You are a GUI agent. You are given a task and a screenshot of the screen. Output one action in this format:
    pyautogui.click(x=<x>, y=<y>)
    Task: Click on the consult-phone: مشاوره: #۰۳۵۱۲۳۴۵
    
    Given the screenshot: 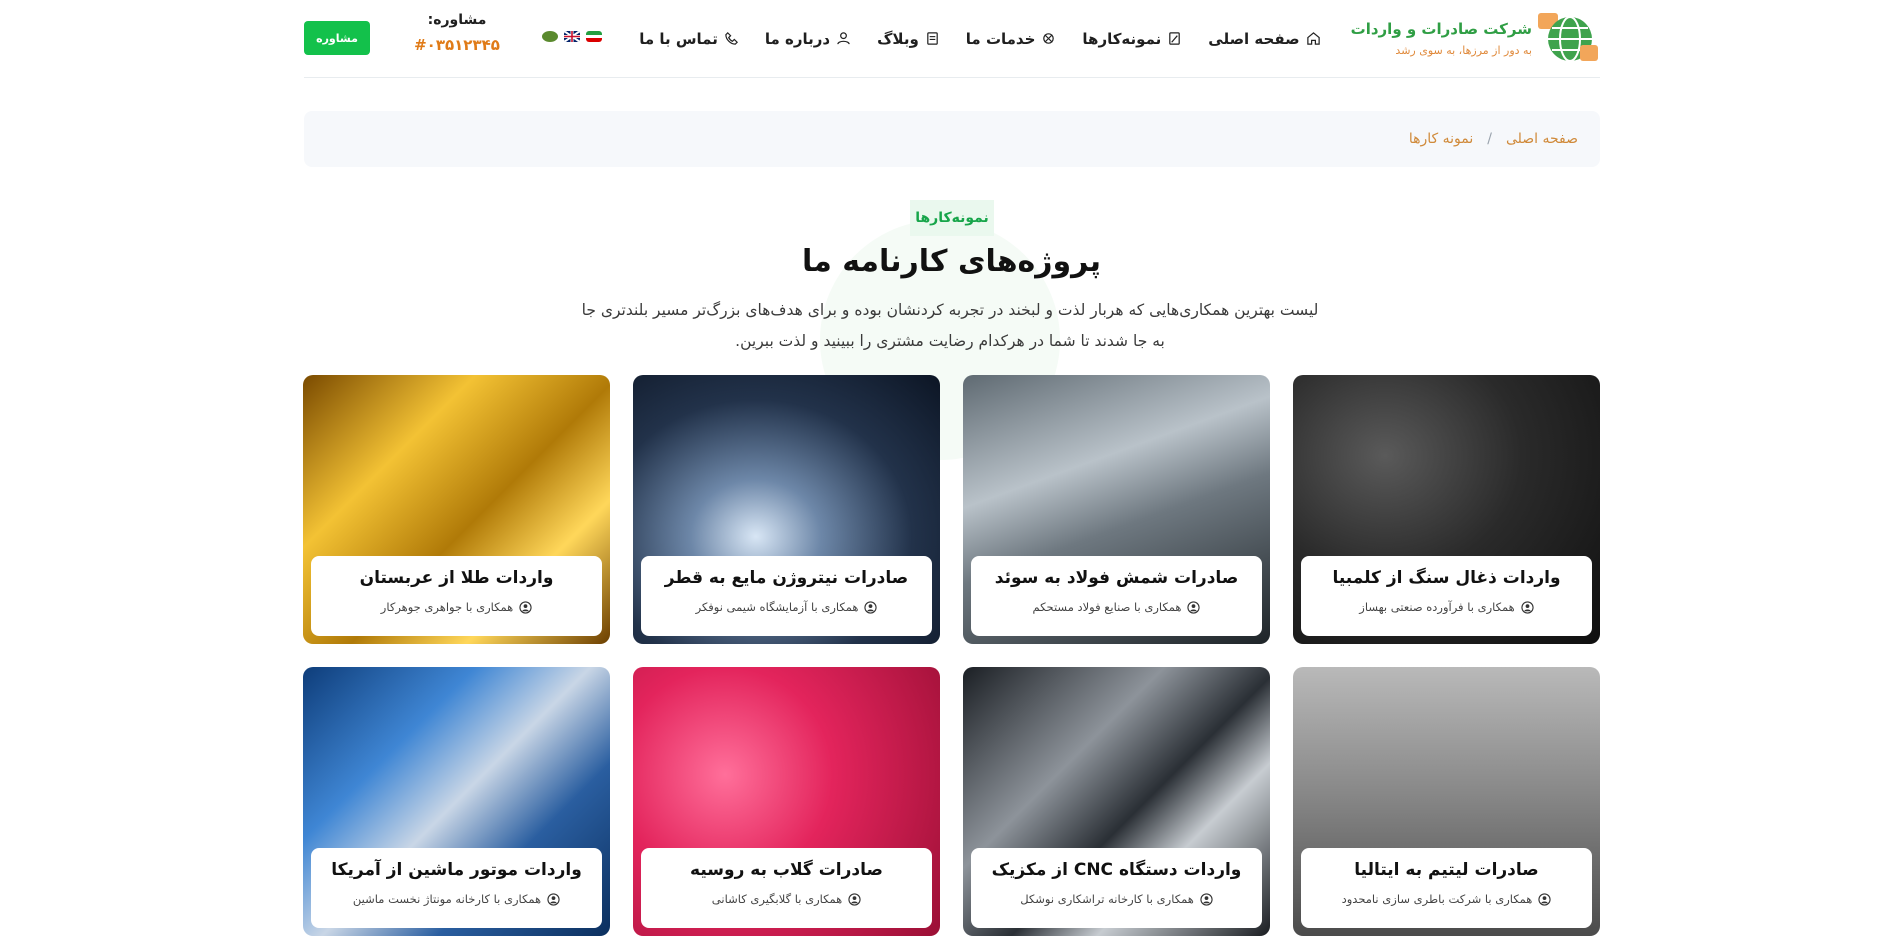 What is the action you would take?
    pyautogui.click(x=457, y=33)
    